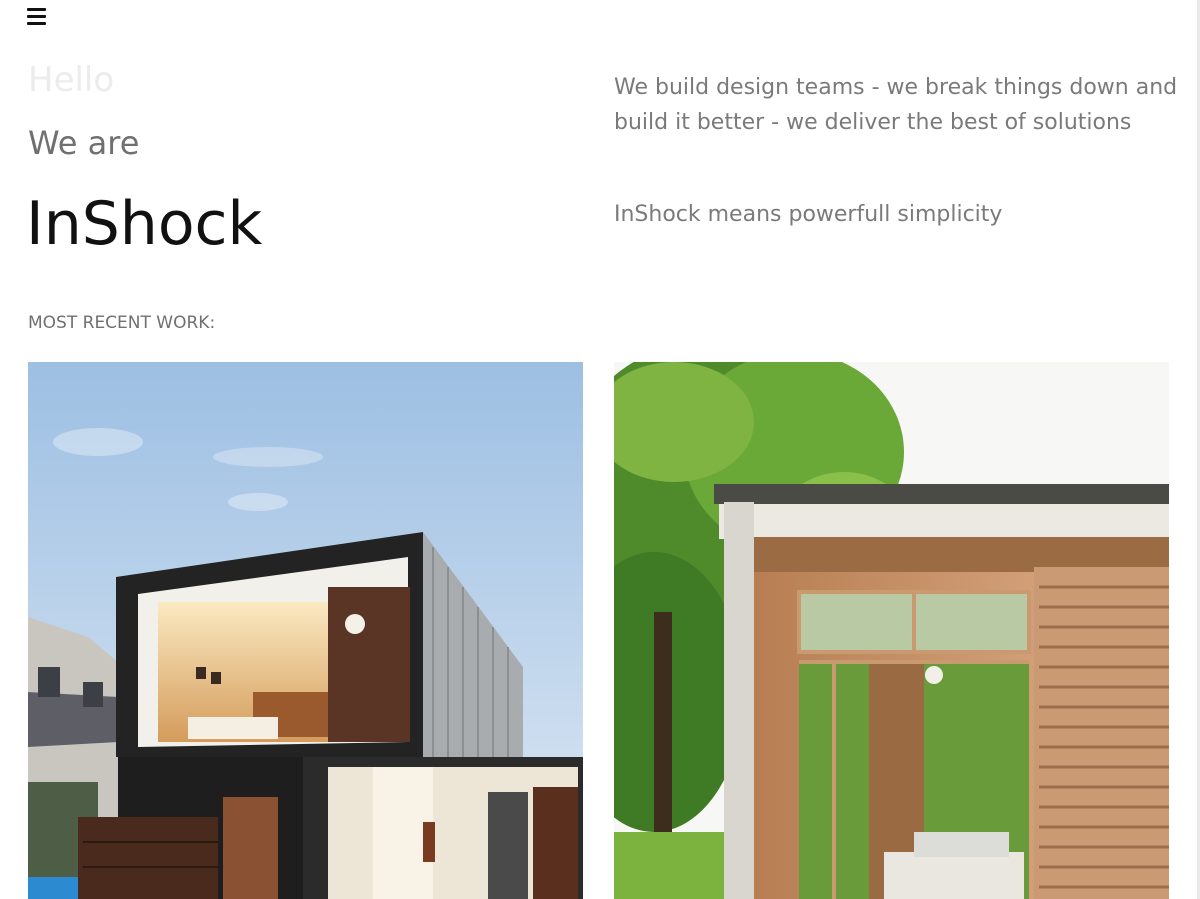  Describe the element at coordinates (36, 9) in the screenshot. I see `menu-bar-top` at that location.